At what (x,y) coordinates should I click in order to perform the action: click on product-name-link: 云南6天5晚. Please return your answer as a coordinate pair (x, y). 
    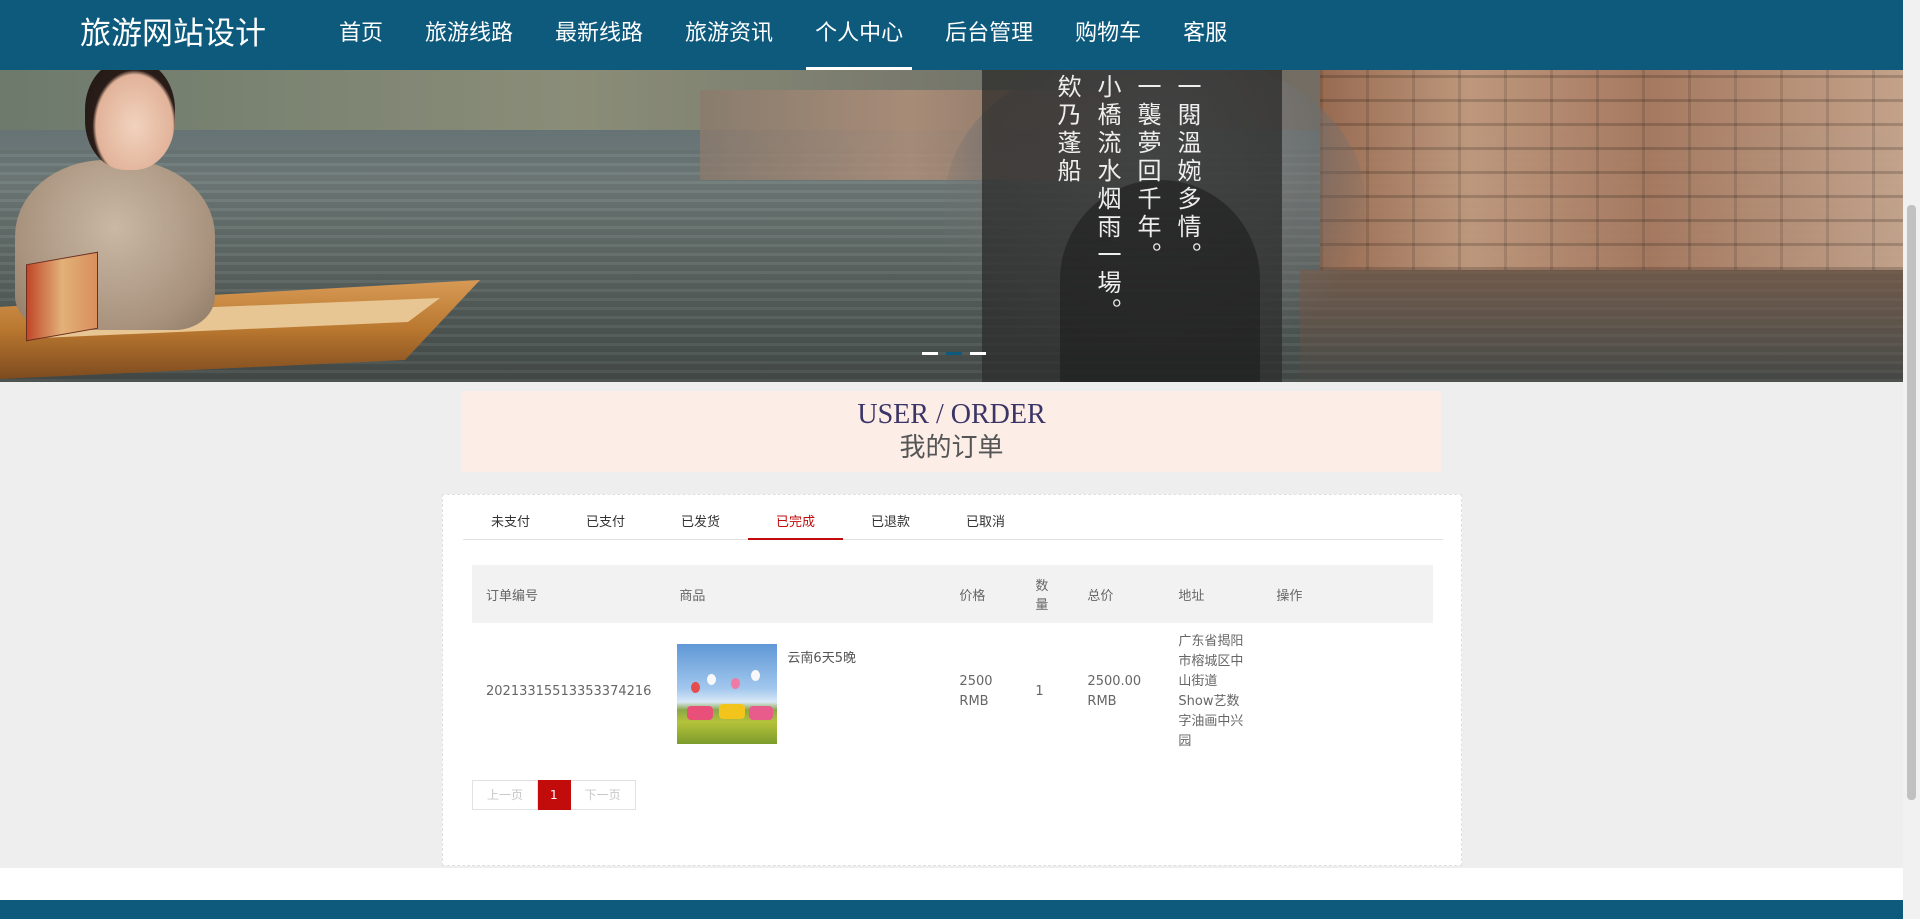
    Looking at the image, I should click on (821, 659).